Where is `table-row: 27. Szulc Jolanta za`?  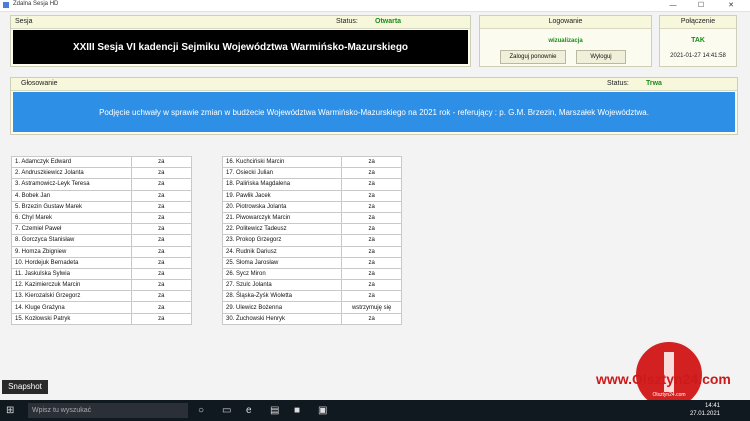 table-row: 27. Szulc Jolanta za is located at coordinates (311, 285).